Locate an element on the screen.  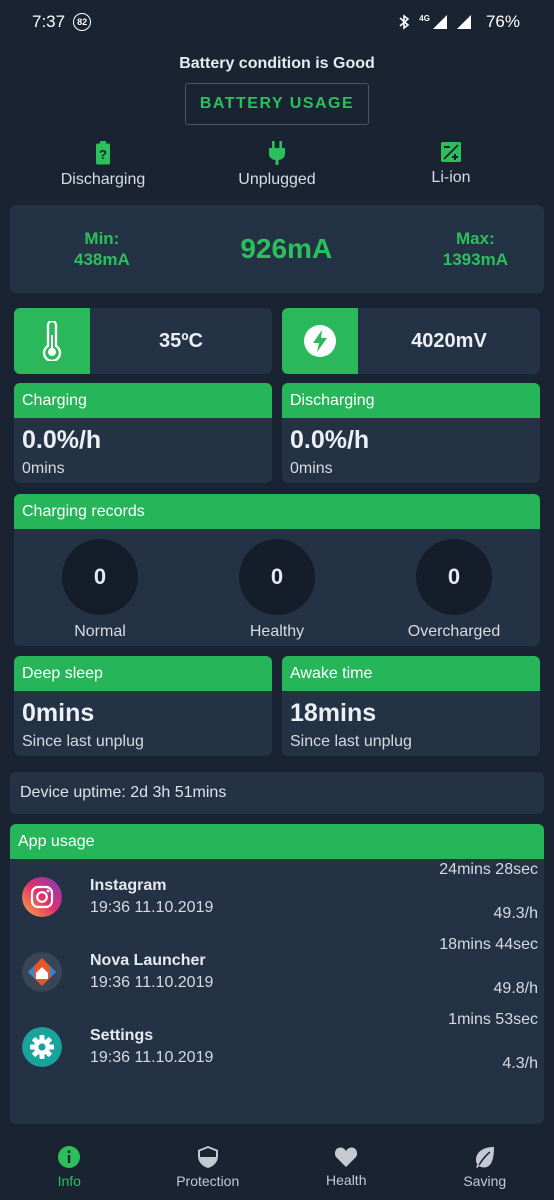
nav-protection: Protection is located at coordinates (208, 1167).